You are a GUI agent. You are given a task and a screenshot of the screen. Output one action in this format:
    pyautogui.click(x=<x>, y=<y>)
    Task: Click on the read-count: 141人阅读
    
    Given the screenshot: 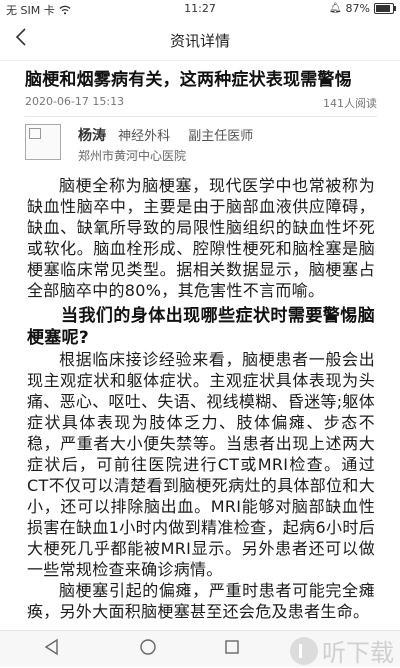 What is the action you would take?
    pyautogui.click(x=350, y=103)
    